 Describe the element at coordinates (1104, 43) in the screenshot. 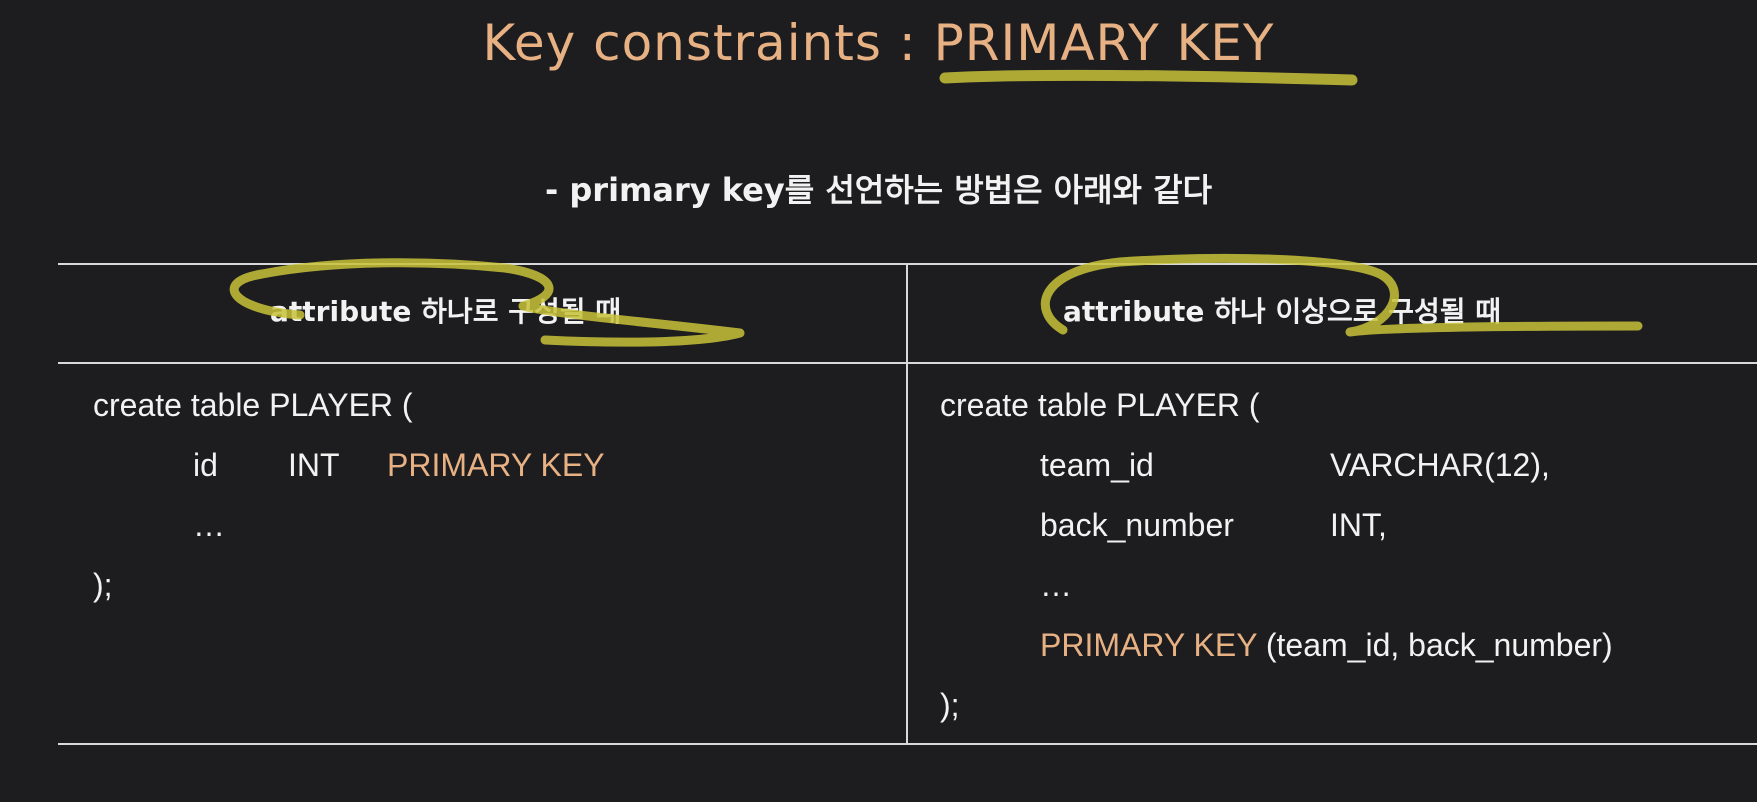

I see `title-highlight: PRIMARY KEY` at that location.